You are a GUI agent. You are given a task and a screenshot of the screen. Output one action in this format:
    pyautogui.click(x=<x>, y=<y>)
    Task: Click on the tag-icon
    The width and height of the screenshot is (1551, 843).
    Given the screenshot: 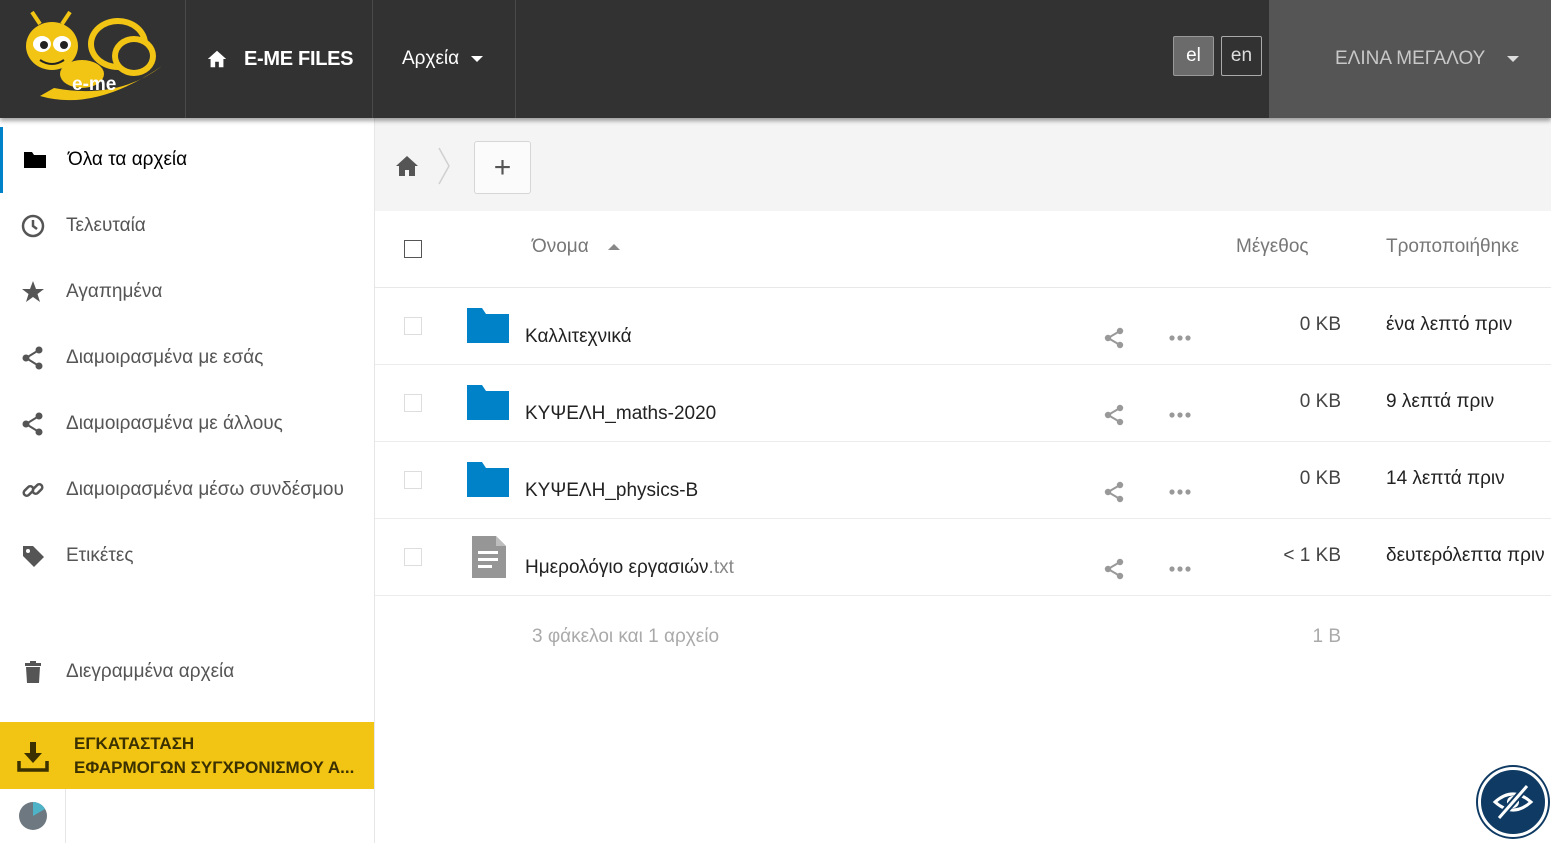 What is the action you would take?
    pyautogui.click(x=33, y=556)
    